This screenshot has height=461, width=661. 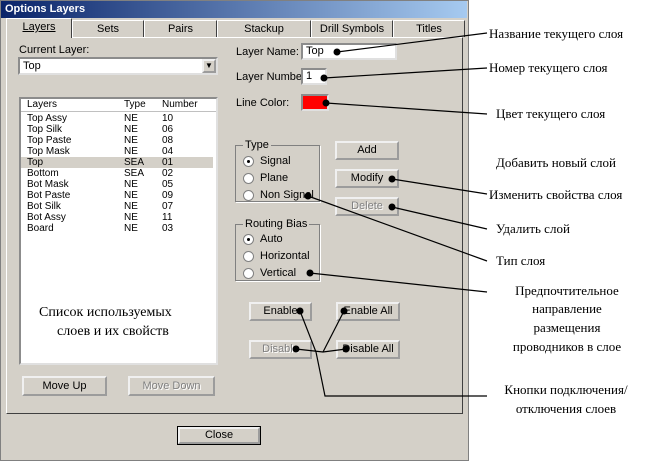 What do you see at coordinates (521, 260) in the screenshot?
I see `annotation-type: Тип слоя` at bounding box center [521, 260].